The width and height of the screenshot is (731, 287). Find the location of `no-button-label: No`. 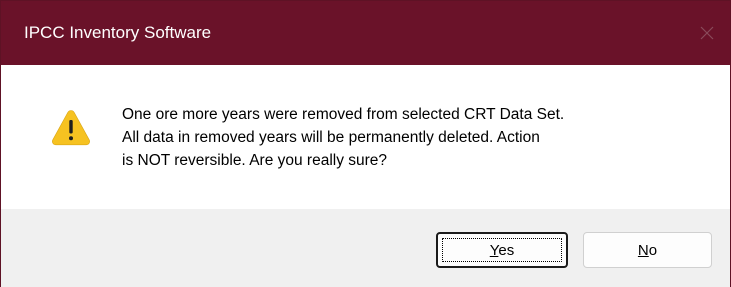

no-button-label: No is located at coordinates (647, 250).